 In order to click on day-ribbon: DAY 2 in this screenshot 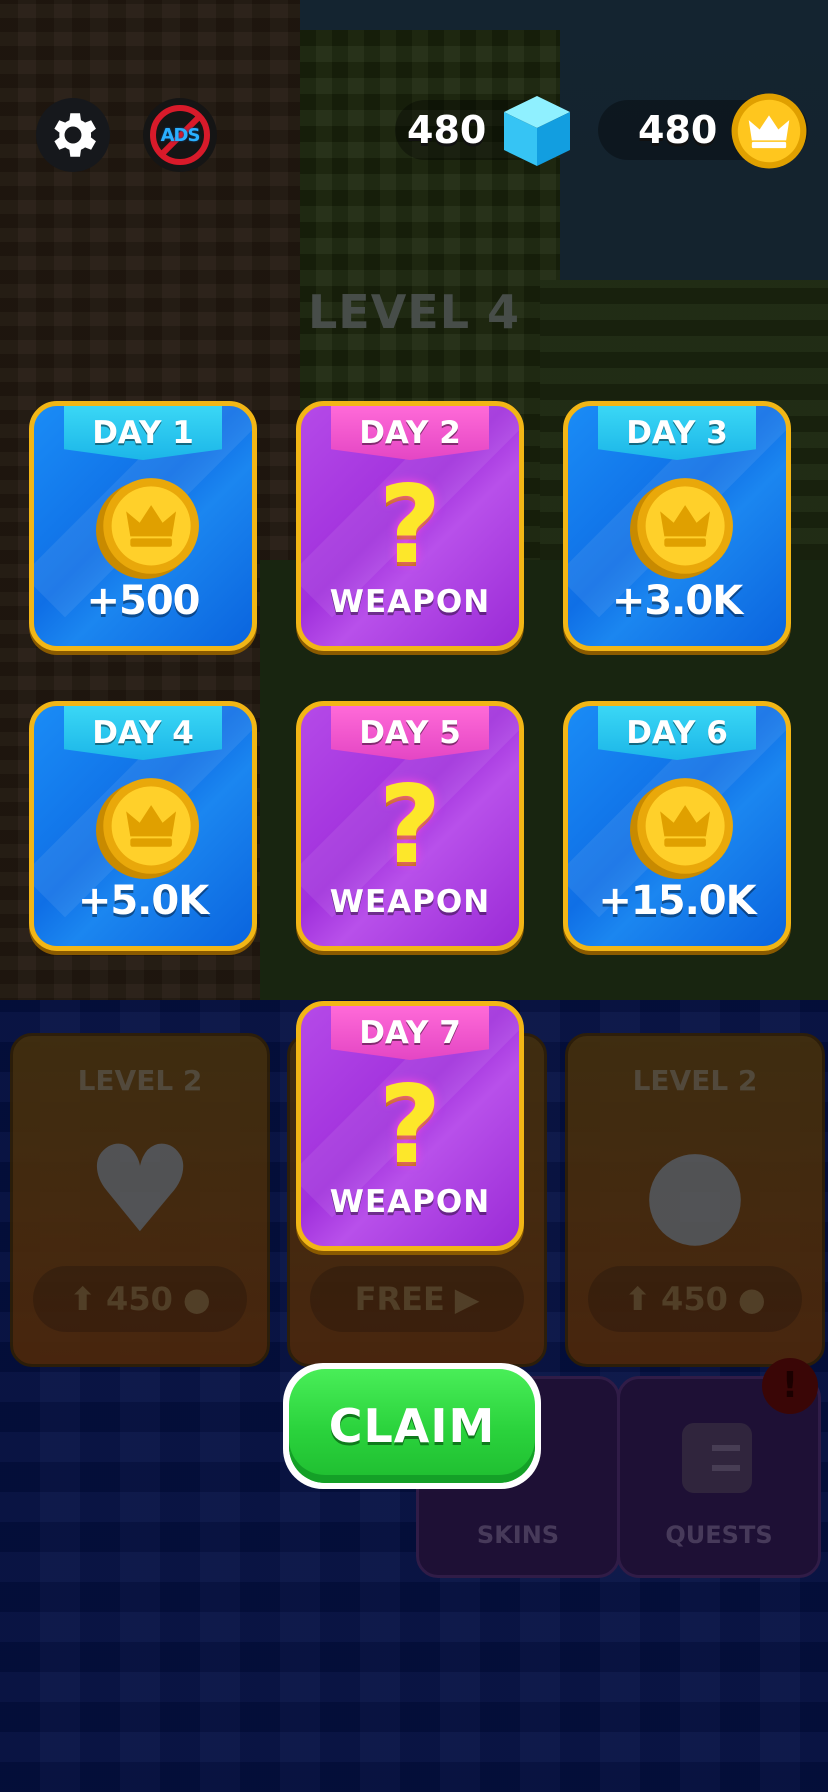, I will do `click(410, 433)`.